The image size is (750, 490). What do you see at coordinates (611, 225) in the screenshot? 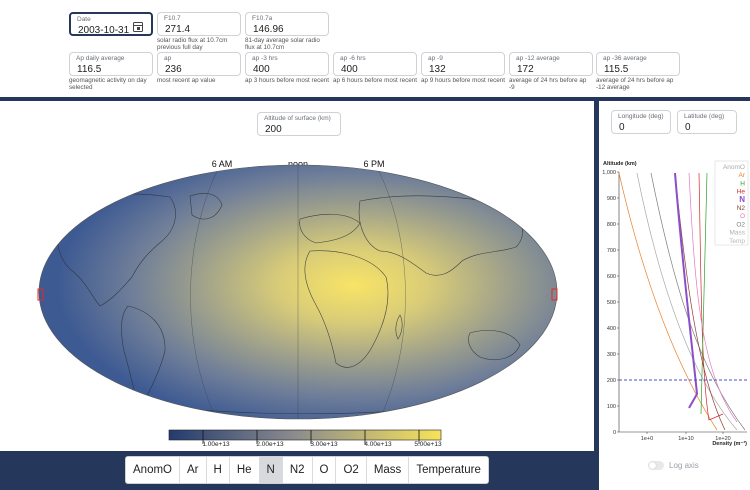
I see `y-tick-label: 800` at bounding box center [611, 225].